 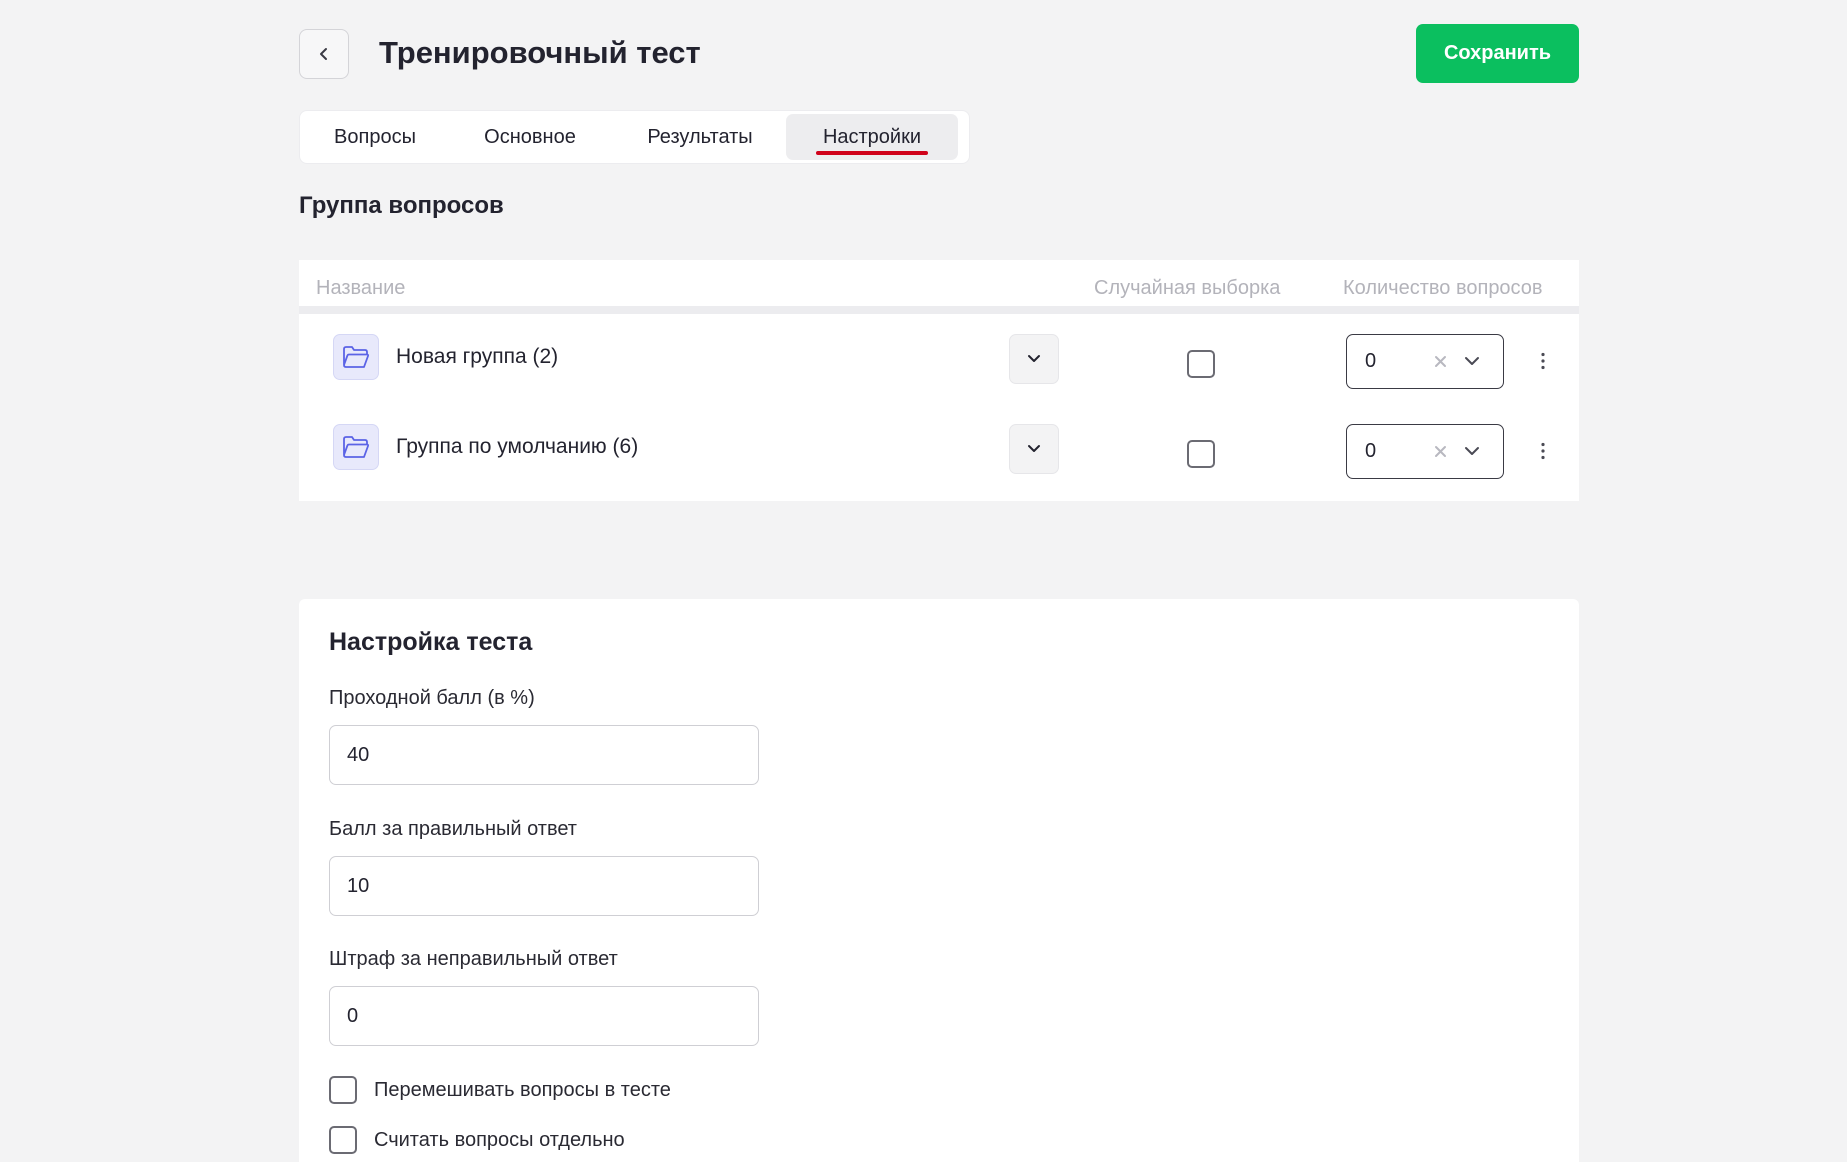 I want to click on table-row: Группа по умолчанию (6) 0, so click(x=939, y=457).